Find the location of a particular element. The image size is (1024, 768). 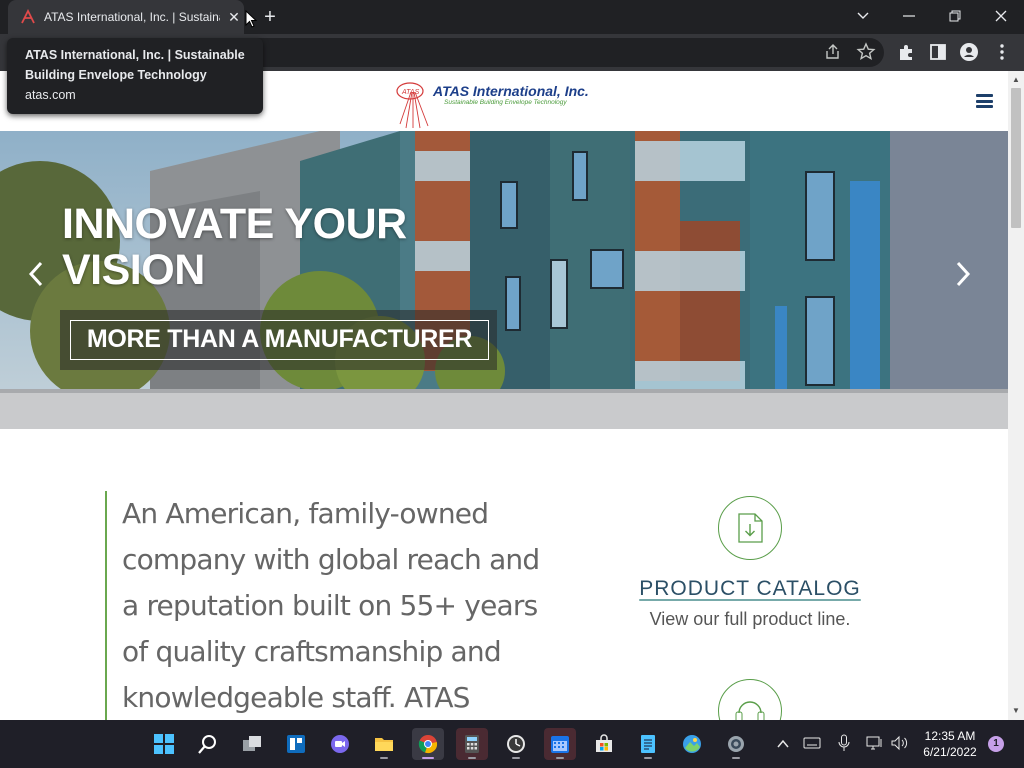

calculator-button is located at coordinates (472, 744).